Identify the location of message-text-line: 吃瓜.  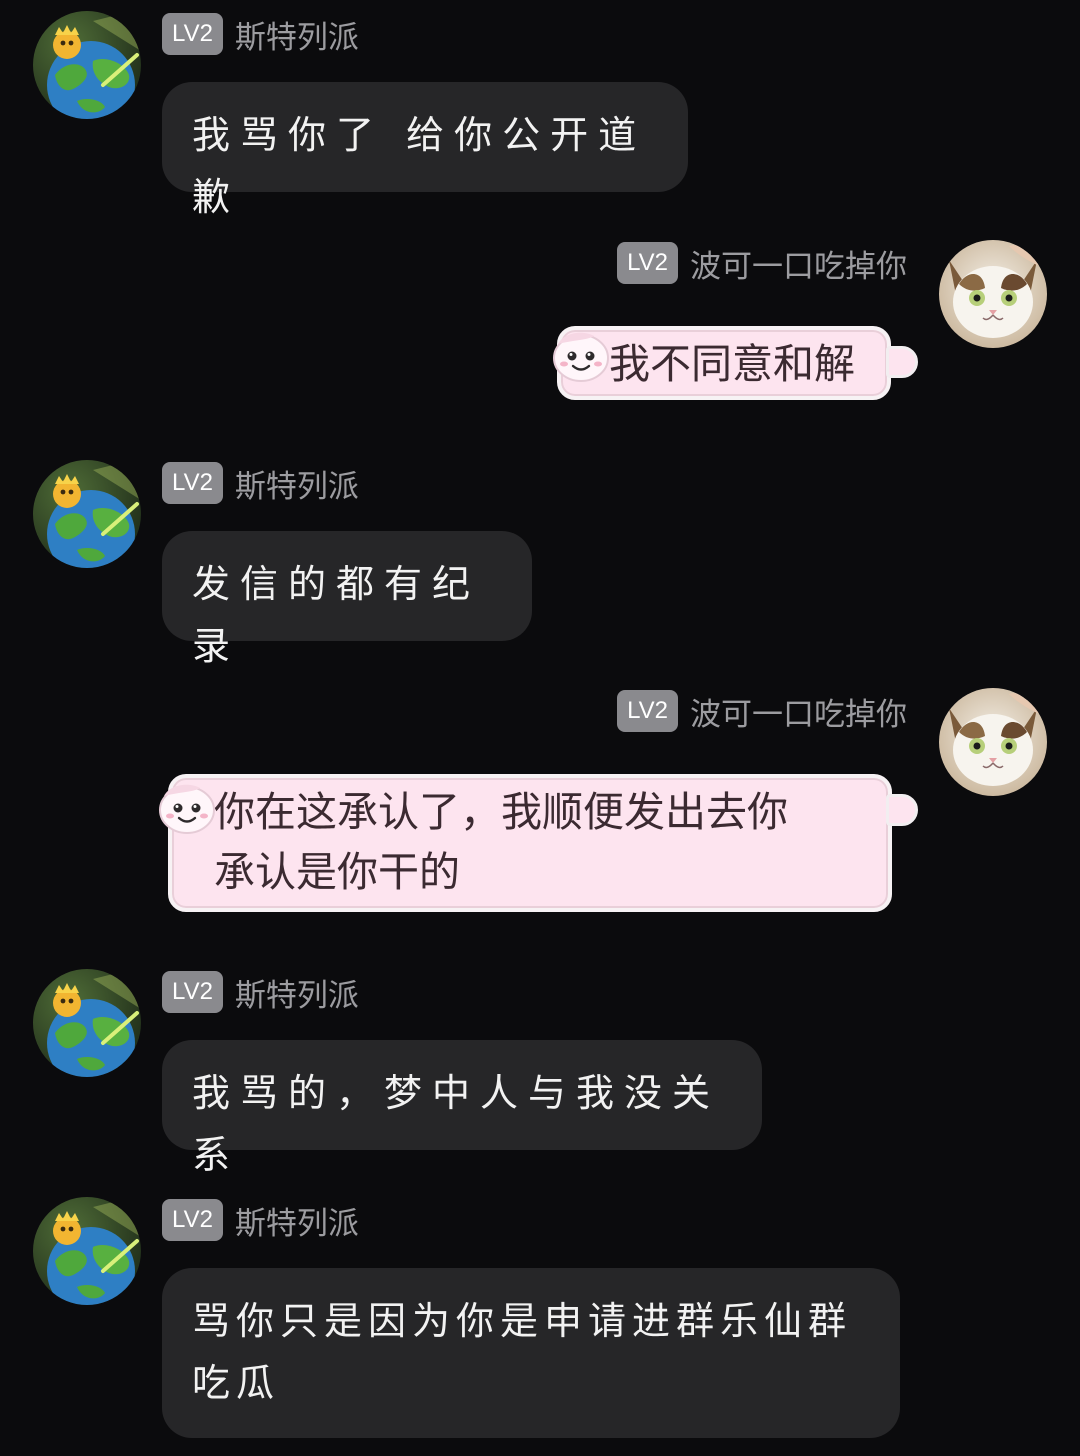
(236, 1383).